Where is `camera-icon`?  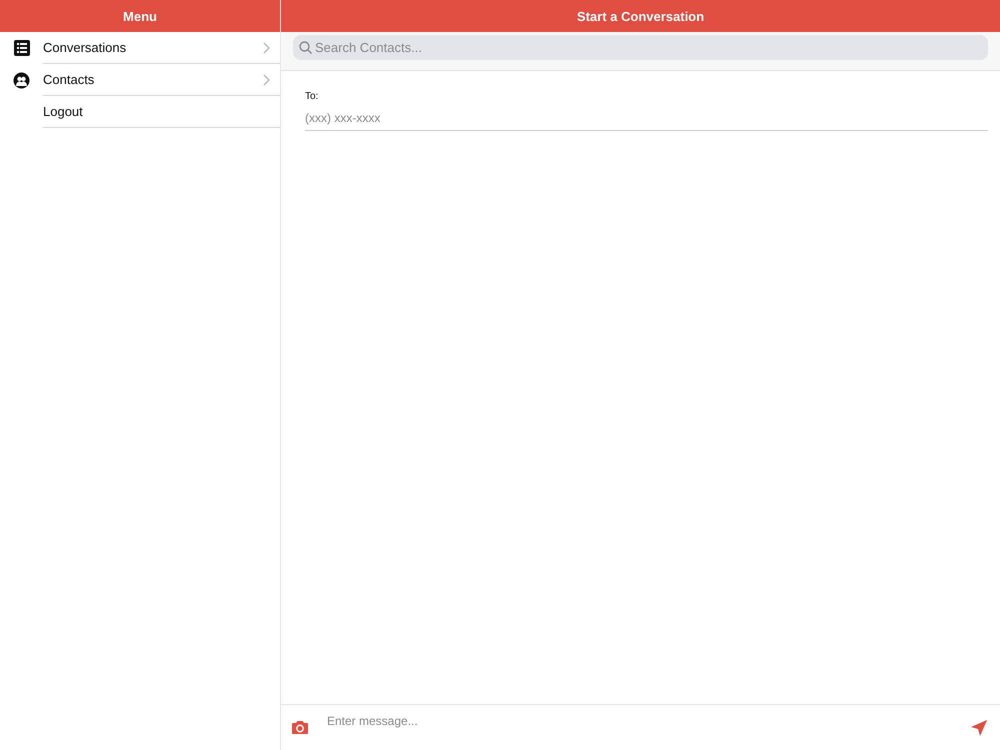 camera-icon is located at coordinates (300, 727).